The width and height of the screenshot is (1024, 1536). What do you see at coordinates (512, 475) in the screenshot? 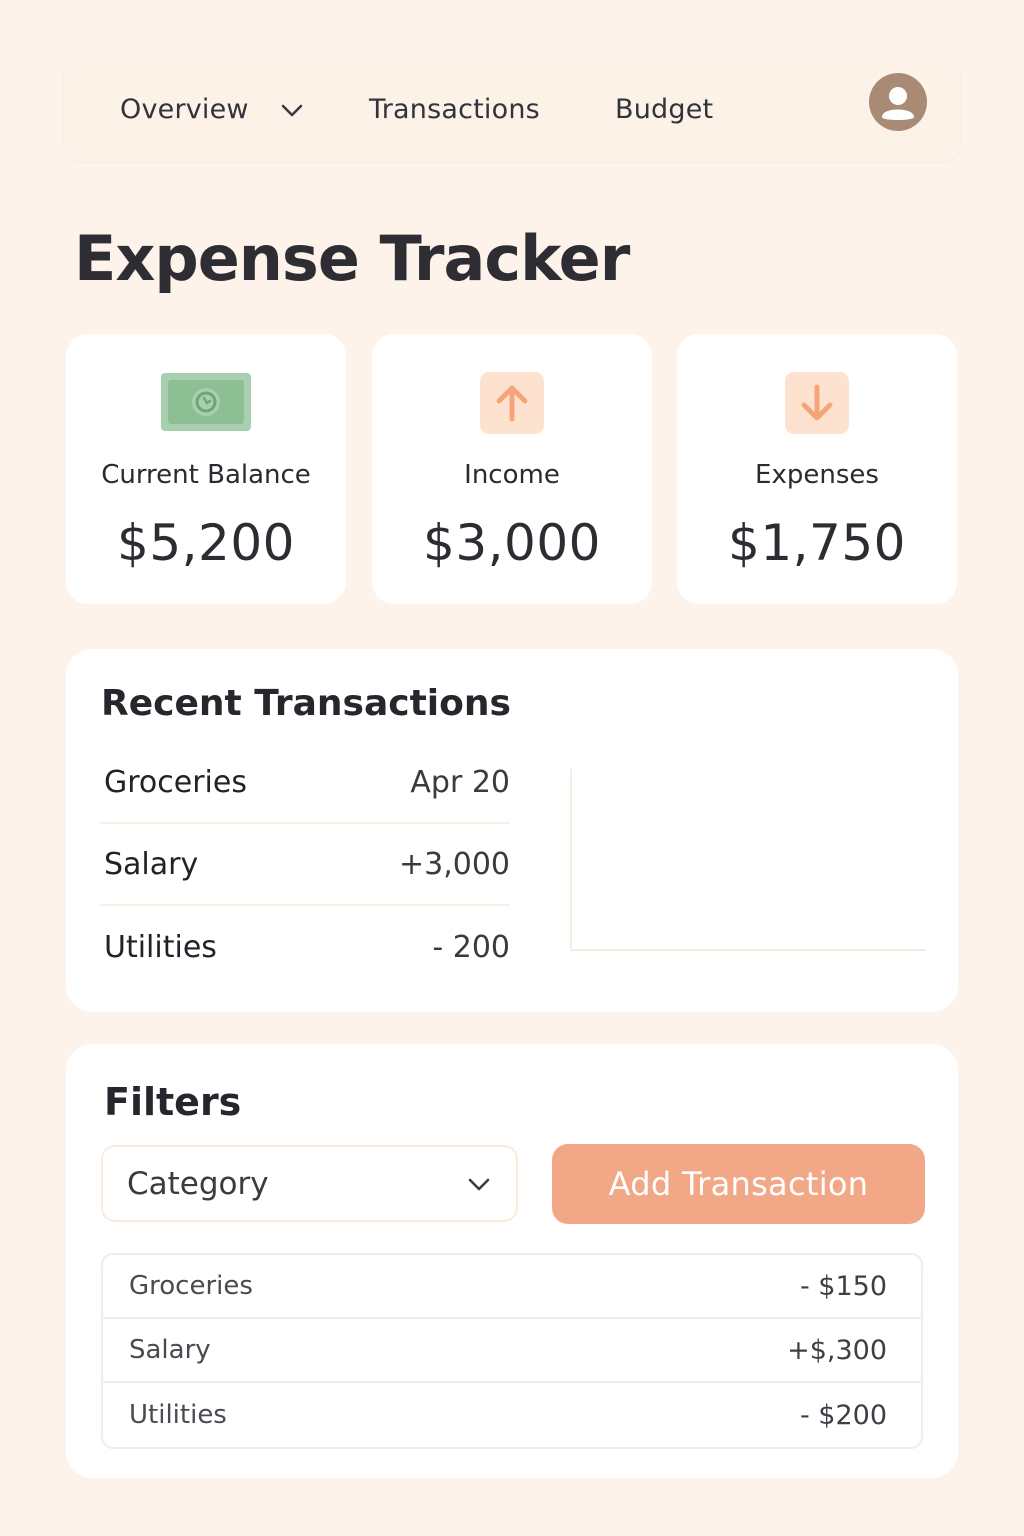
I see `stat-label: Income` at bounding box center [512, 475].